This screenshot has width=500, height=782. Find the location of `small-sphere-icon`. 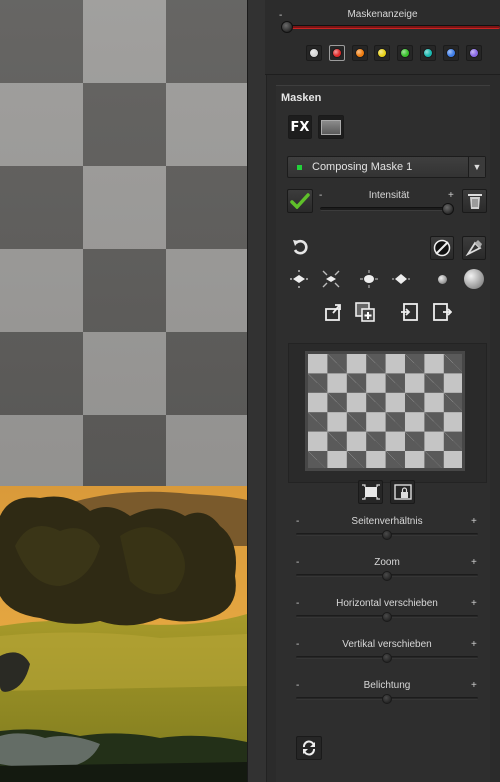

small-sphere-icon is located at coordinates (442, 279).